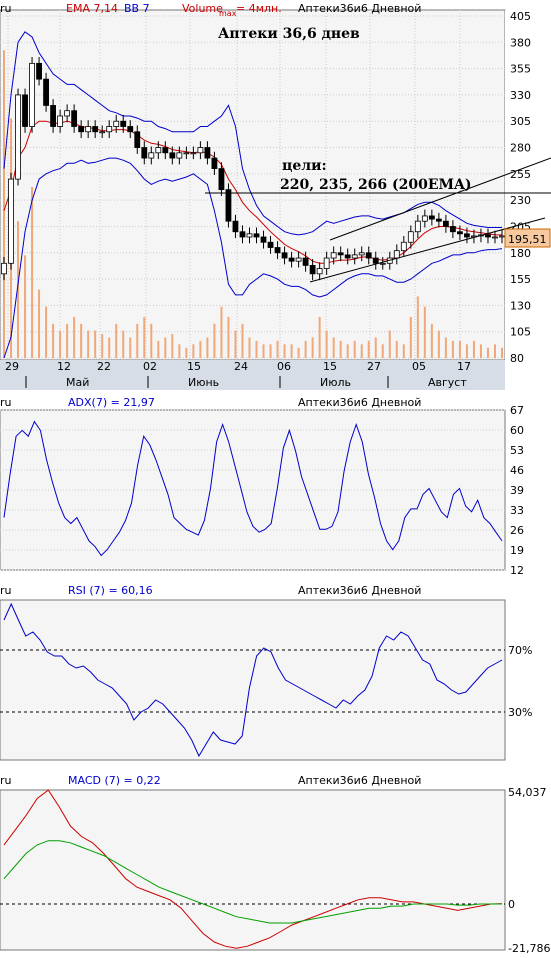 This screenshot has height=958, width=551. What do you see at coordinates (104, 366) in the screenshot?
I see `date-tick-label: 22` at bounding box center [104, 366].